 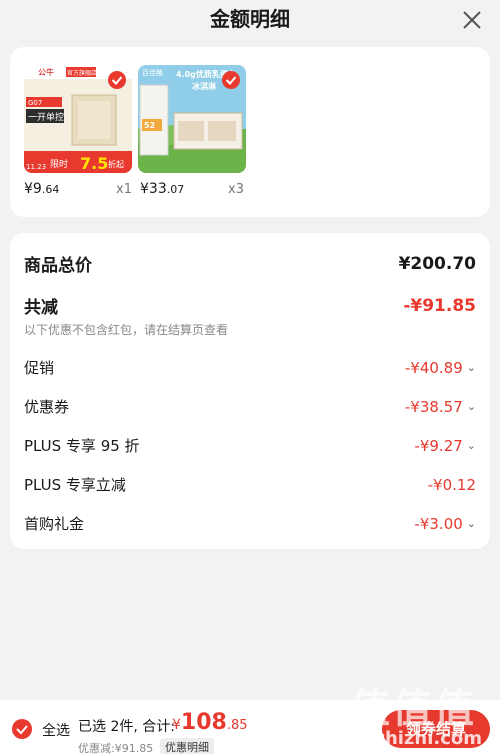 I want to click on product-price: ¥33.07, so click(x=162, y=189).